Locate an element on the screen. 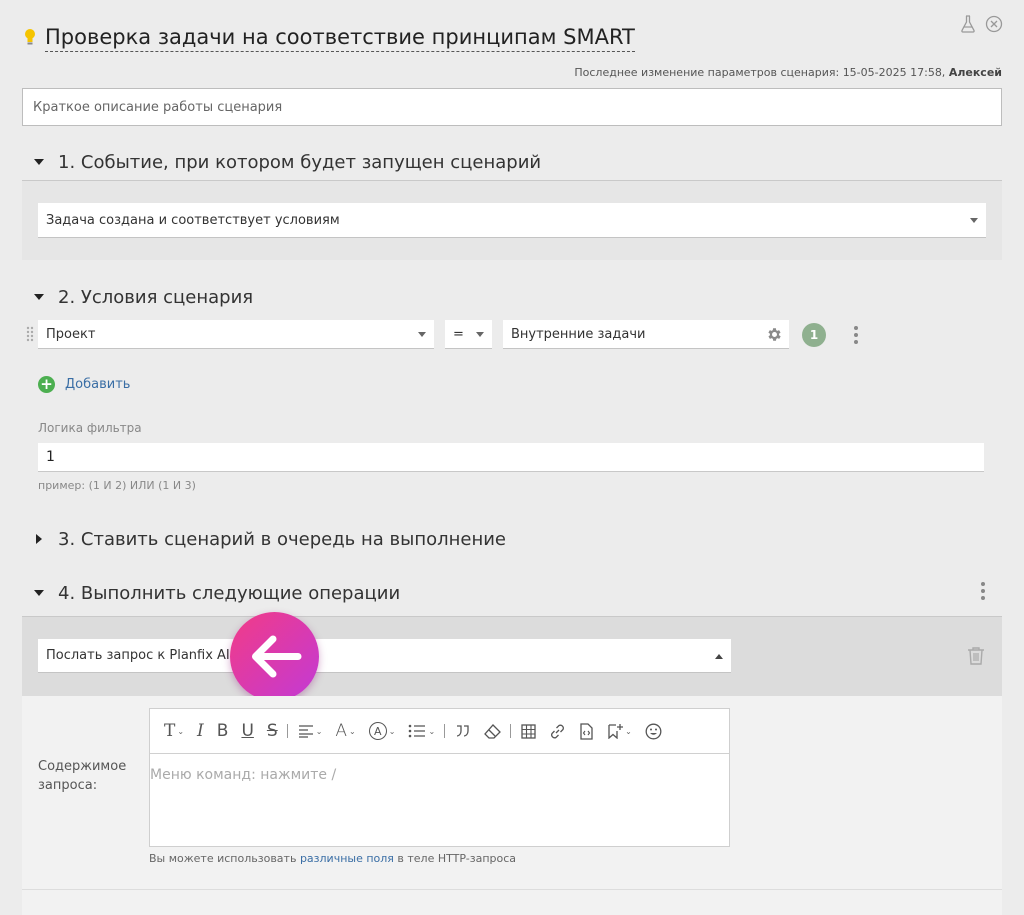  gear-icon is located at coordinates (774, 334).